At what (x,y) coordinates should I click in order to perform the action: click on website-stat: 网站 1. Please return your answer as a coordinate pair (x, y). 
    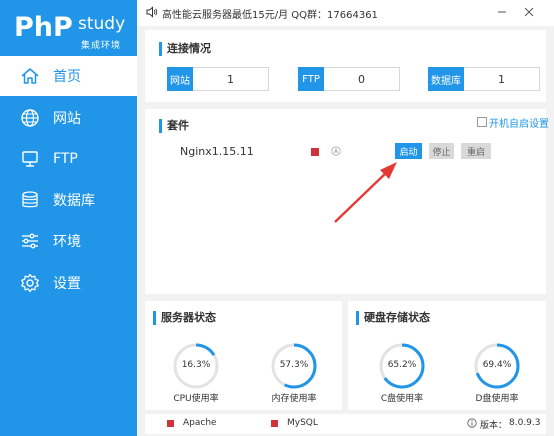
    Looking at the image, I should click on (218, 79).